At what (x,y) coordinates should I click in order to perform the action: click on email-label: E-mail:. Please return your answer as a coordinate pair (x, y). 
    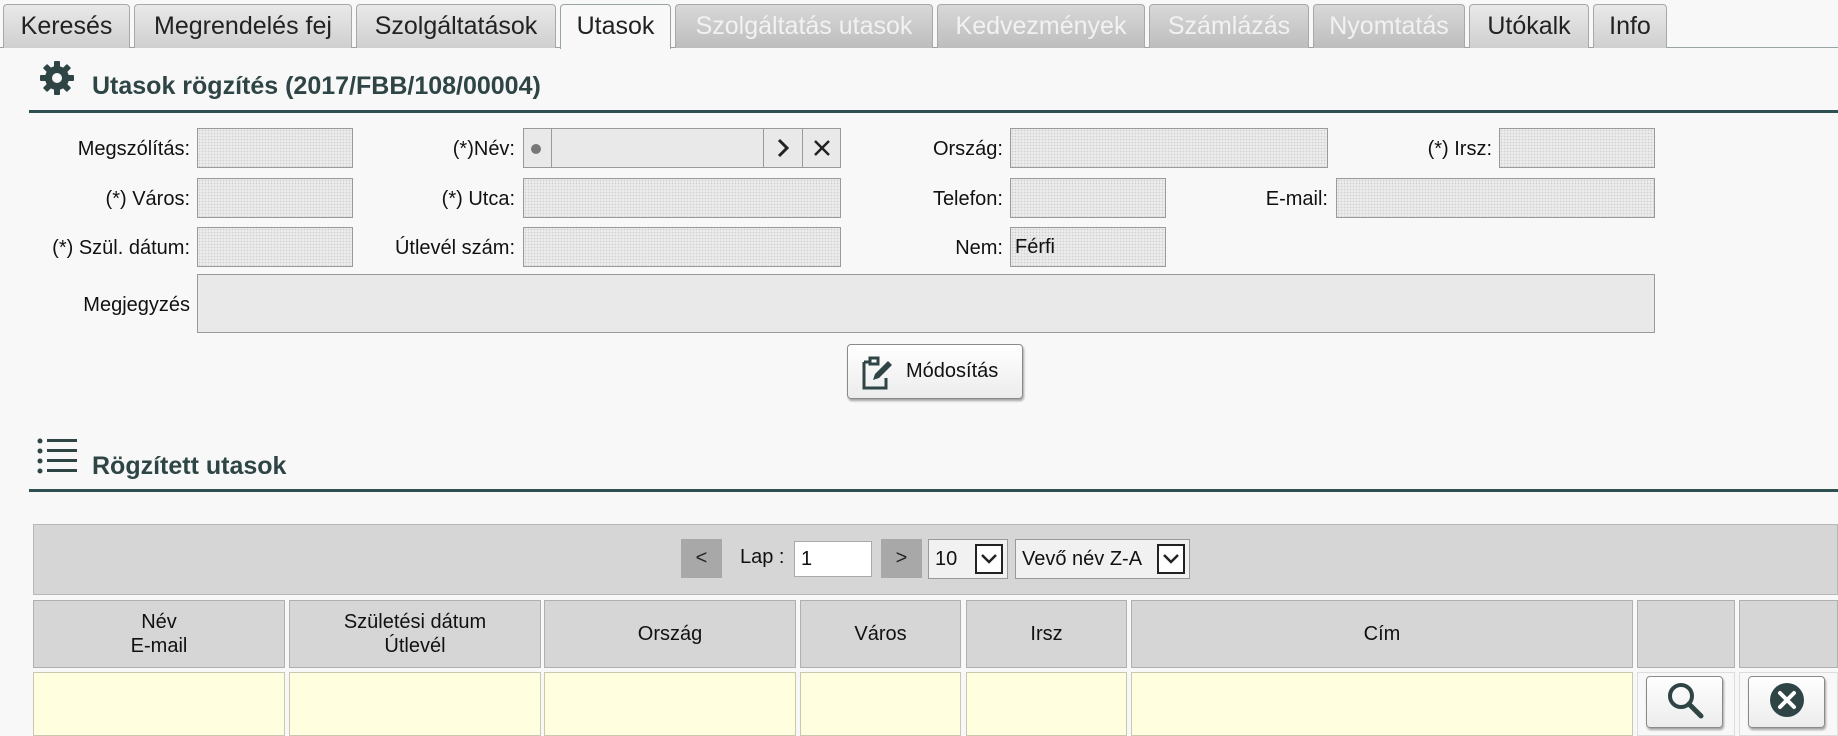
    Looking at the image, I should click on (1296, 199).